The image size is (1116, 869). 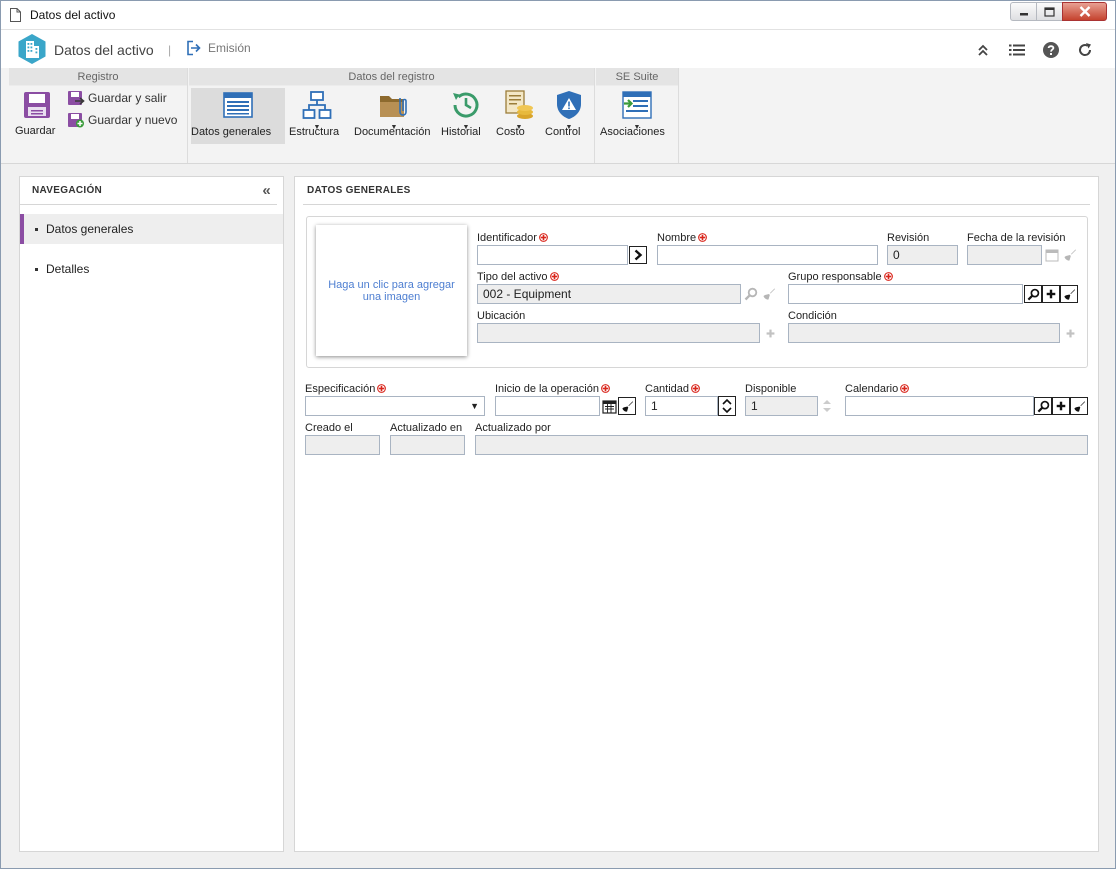 I want to click on asociaciones-button: Asociaciones ▼, so click(x=637, y=113).